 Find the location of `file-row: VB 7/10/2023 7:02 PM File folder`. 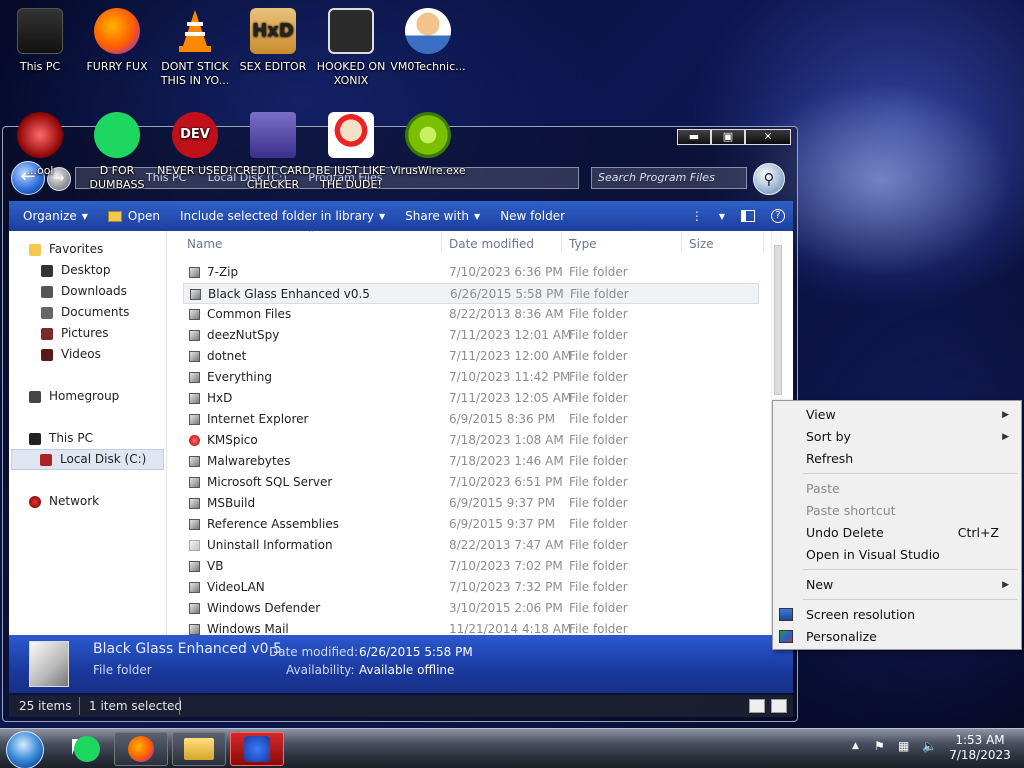

file-row: VB 7/10/2023 7:02 PM File folder is located at coordinates (471, 566).